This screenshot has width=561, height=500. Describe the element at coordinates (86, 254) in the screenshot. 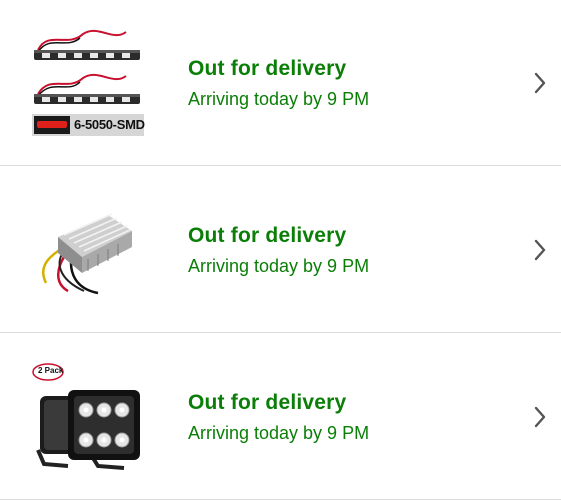

I see `voltage-converter-icon` at that location.